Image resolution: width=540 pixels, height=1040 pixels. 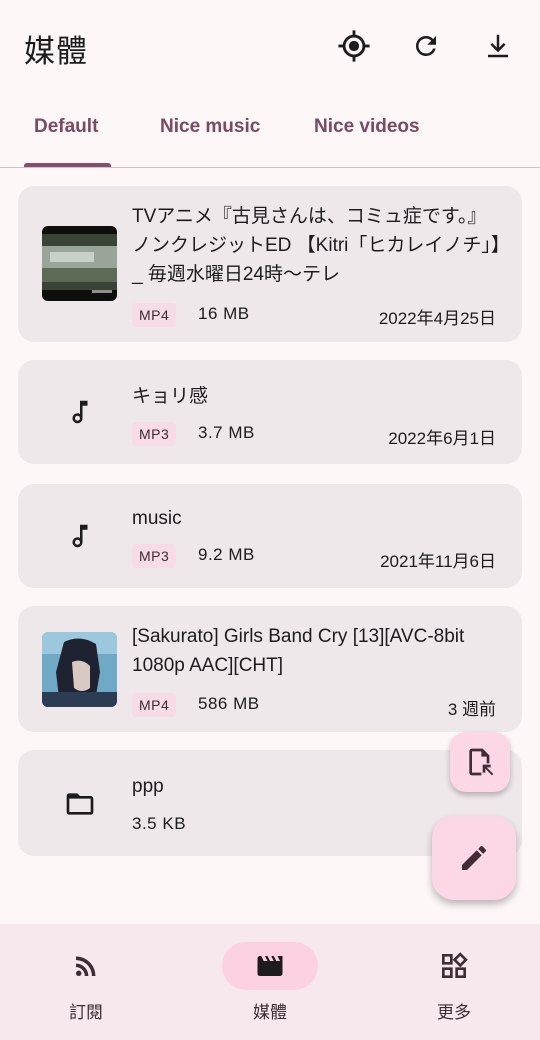 What do you see at coordinates (454, 1013) in the screenshot?
I see `nav-label: 更多` at bounding box center [454, 1013].